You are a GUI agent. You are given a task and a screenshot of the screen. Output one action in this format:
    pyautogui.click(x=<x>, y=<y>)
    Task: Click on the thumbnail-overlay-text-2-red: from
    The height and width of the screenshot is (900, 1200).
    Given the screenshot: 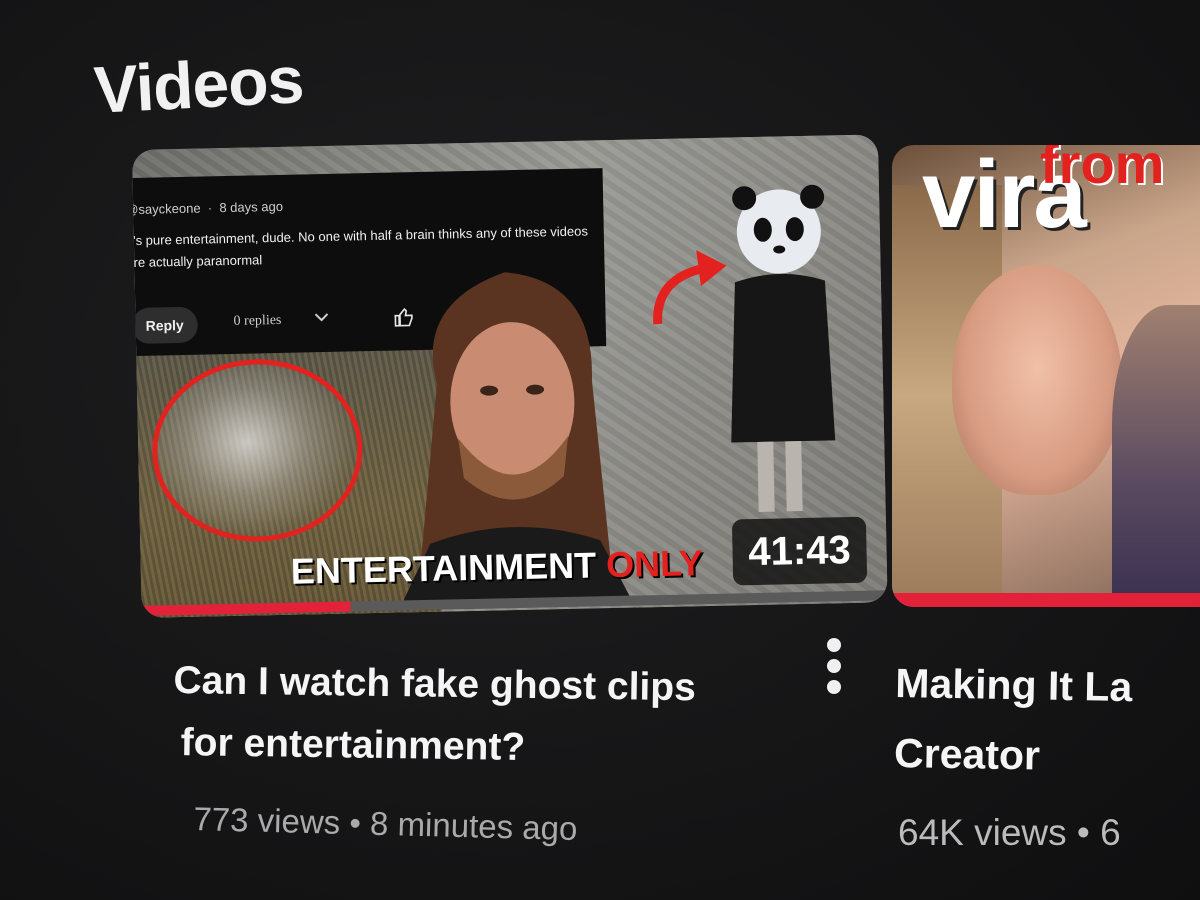 What is the action you would take?
    pyautogui.click(x=1102, y=170)
    